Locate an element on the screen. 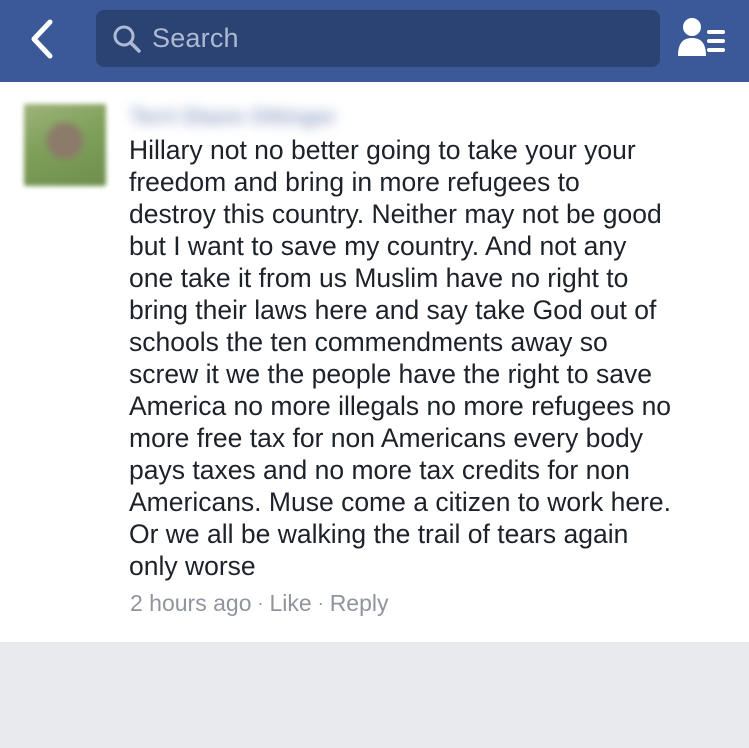 The width and height of the screenshot is (749, 748). avatar is located at coordinates (65, 145).